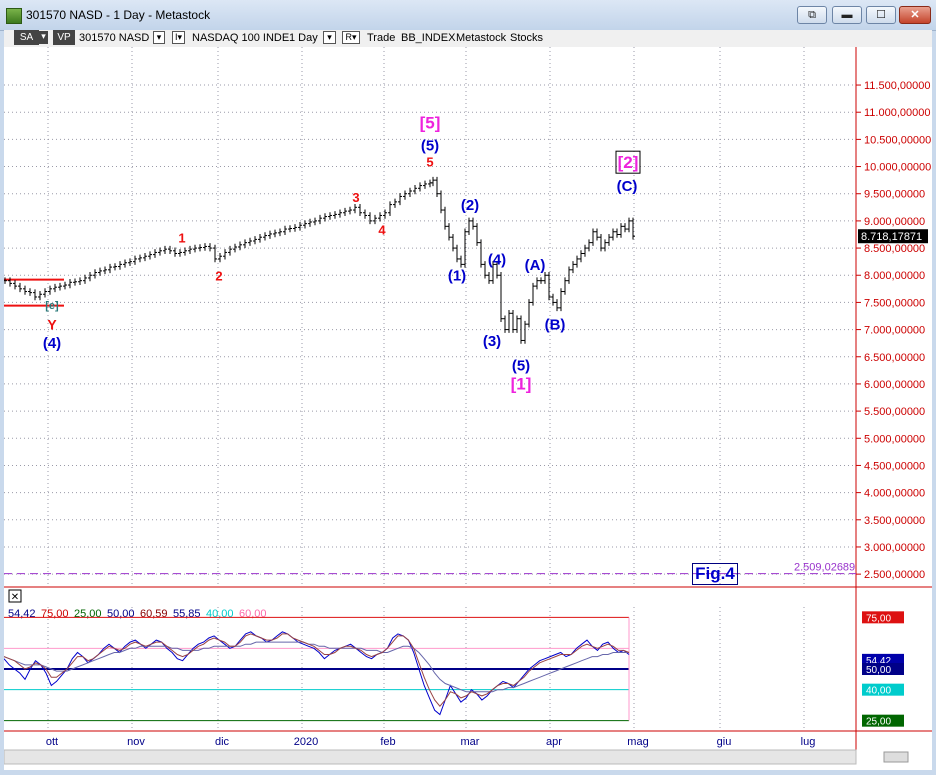  I want to click on price-axis-label-16: 3.500,00000, so click(894, 521).